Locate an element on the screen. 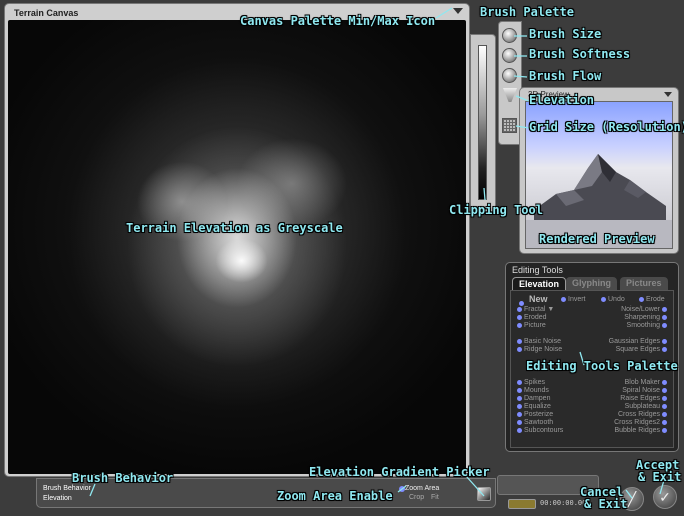 This screenshot has width=684, height=516. invert-option: Invert is located at coordinates (572, 299).